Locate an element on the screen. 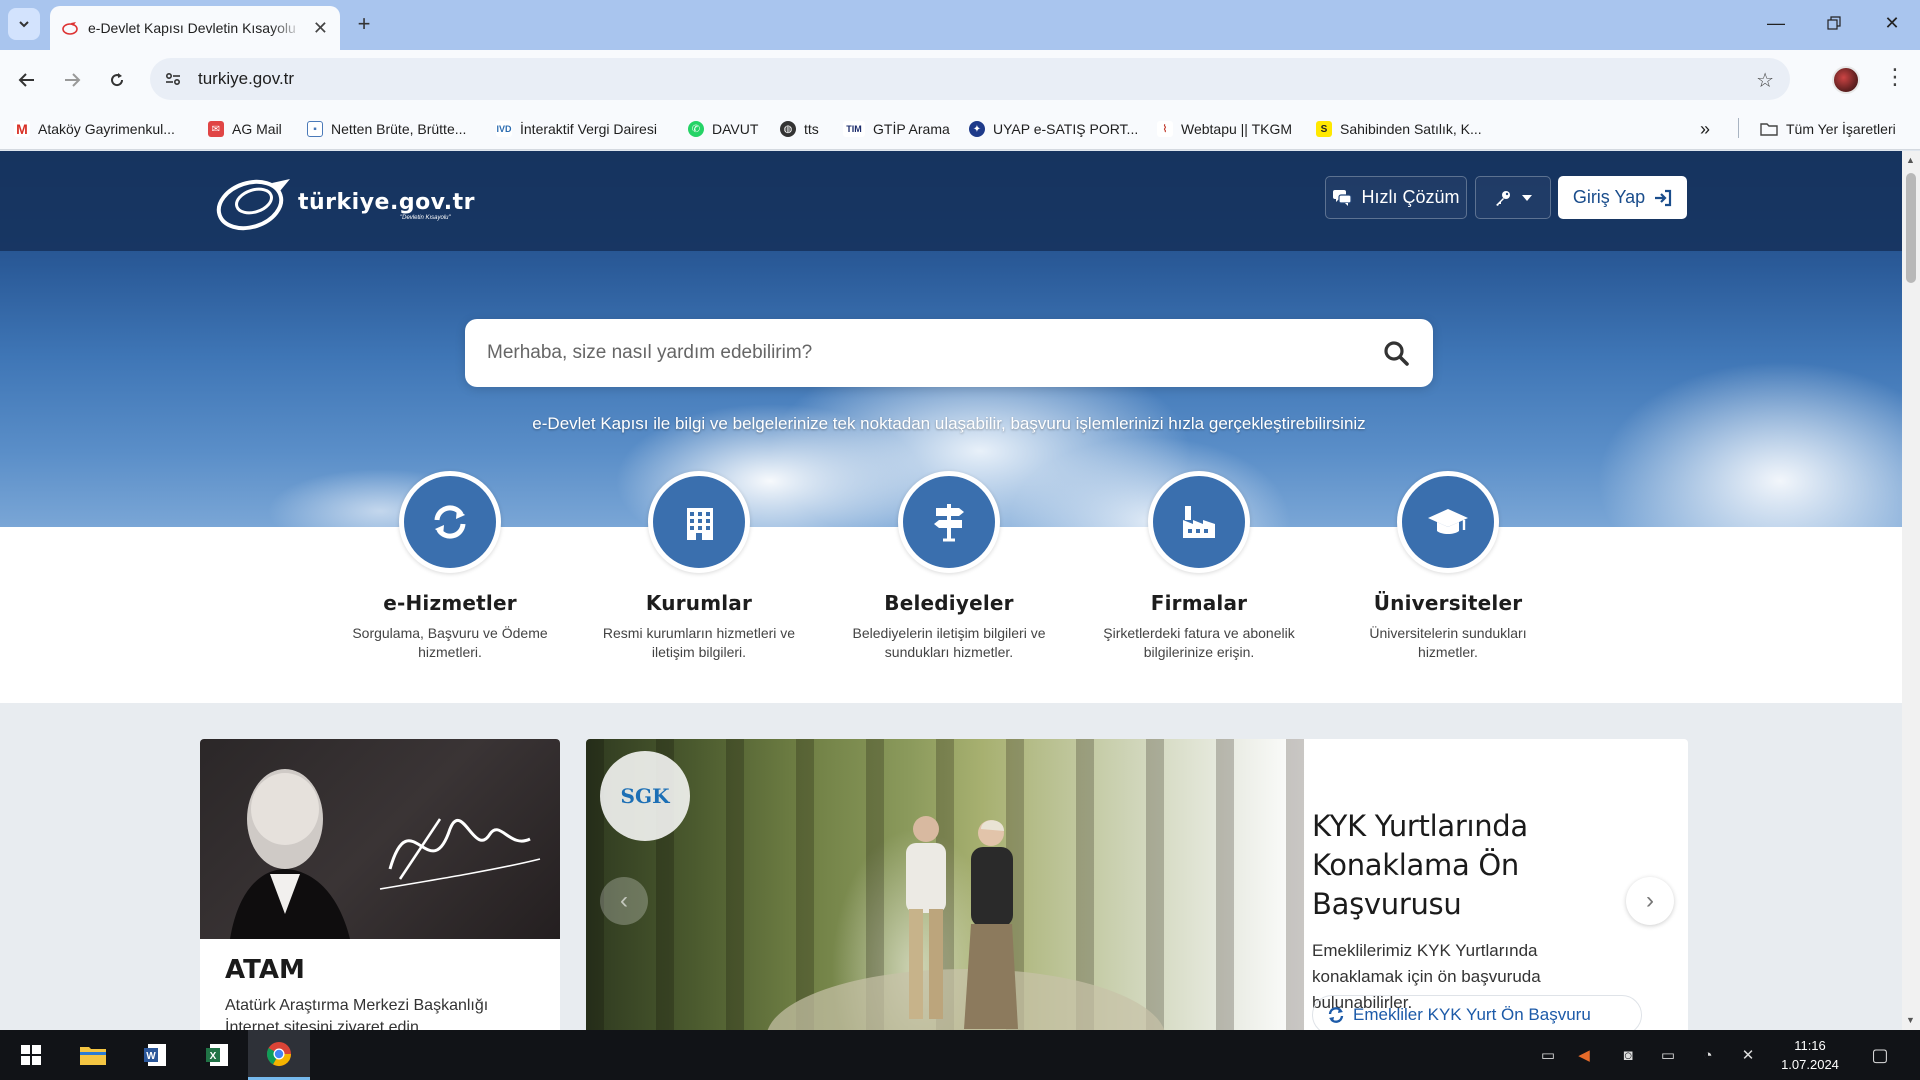 The image size is (1920, 1080). profile-avatar is located at coordinates (1846, 80).